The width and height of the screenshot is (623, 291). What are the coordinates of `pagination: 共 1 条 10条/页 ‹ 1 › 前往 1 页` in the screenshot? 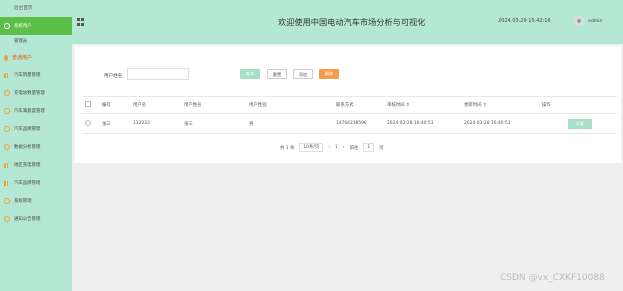 It's located at (334, 147).